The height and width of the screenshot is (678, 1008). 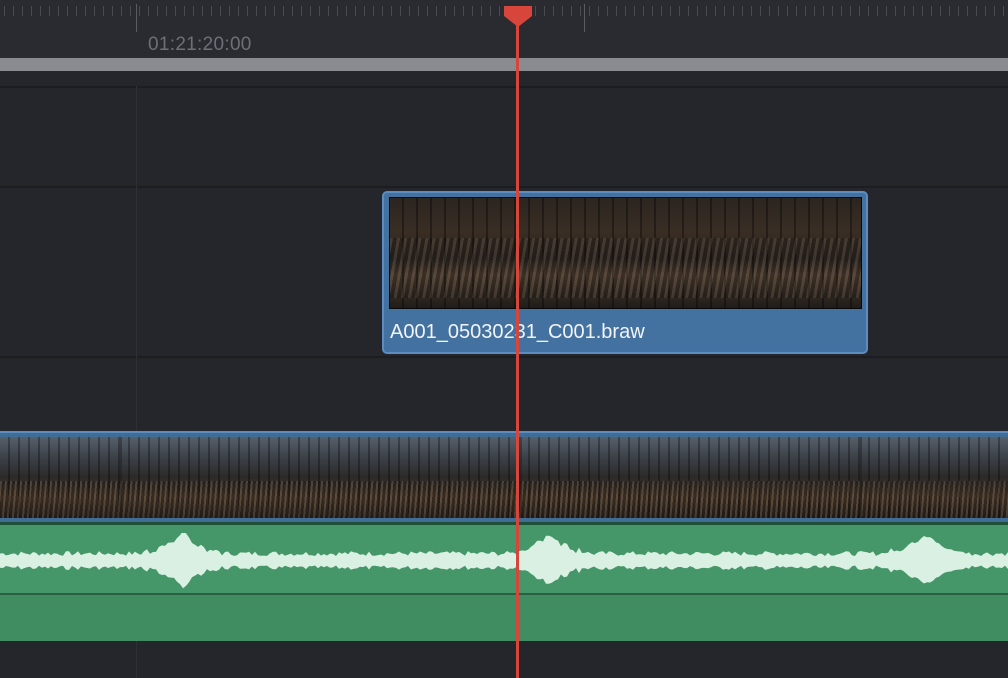 I want to click on audio-waveform, so click(x=504, y=561).